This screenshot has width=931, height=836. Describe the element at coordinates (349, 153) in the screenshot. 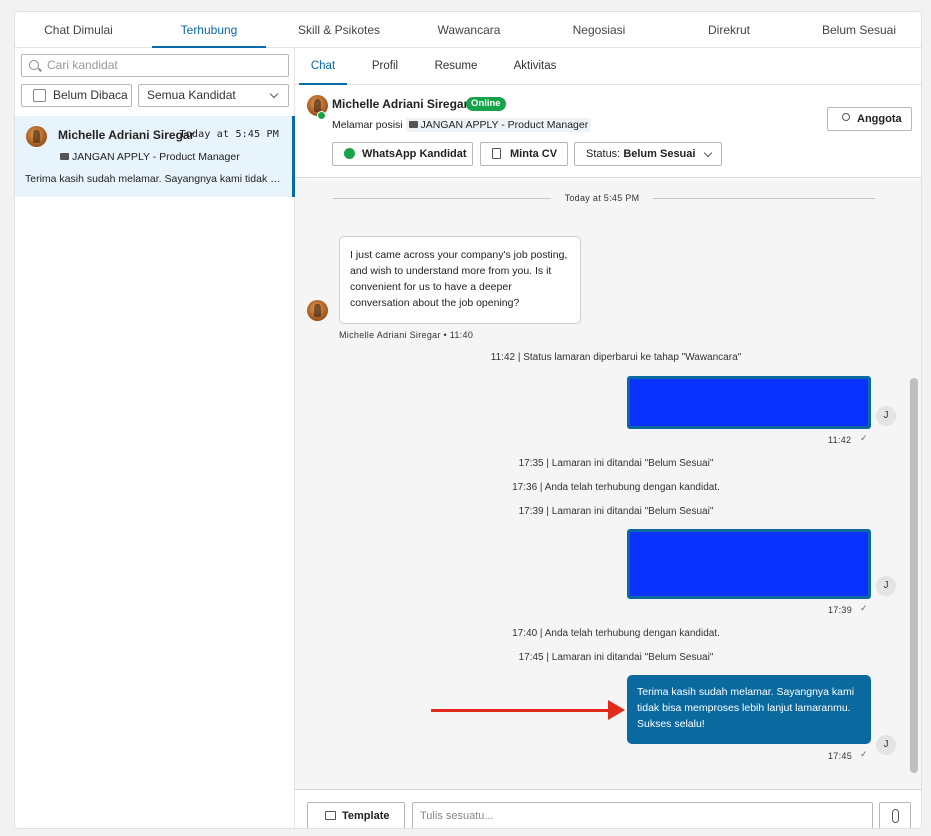

I see `whatsapp-icon` at that location.